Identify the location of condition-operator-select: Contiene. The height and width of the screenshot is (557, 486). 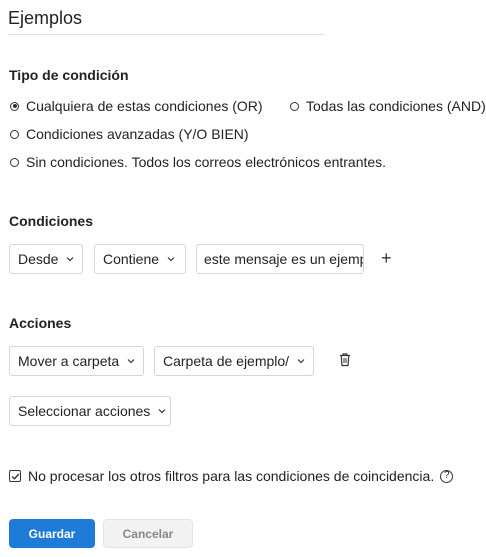
(140, 259).